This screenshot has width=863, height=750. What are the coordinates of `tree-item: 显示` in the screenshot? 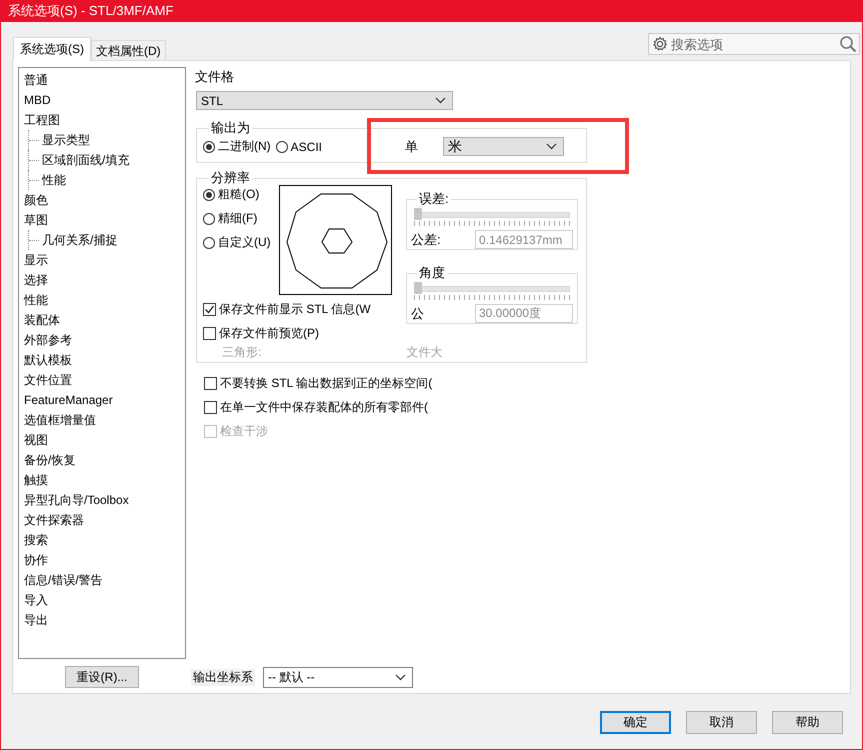 It's located at (36, 260).